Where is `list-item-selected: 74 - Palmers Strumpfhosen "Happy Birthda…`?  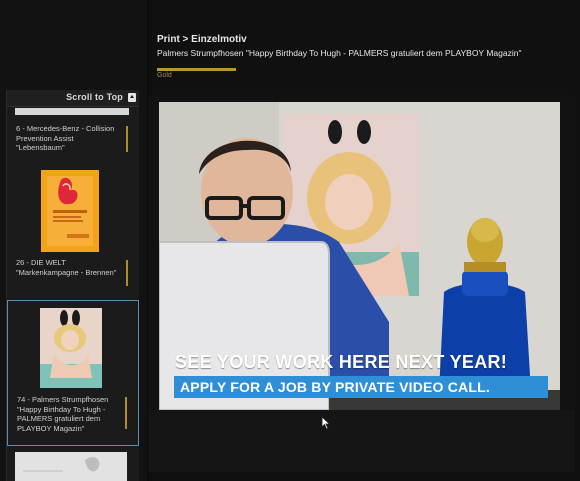
list-item-selected: 74 - Palmers Strumpfhosen "Happy Birthda… is located at coordinates (73, 373).